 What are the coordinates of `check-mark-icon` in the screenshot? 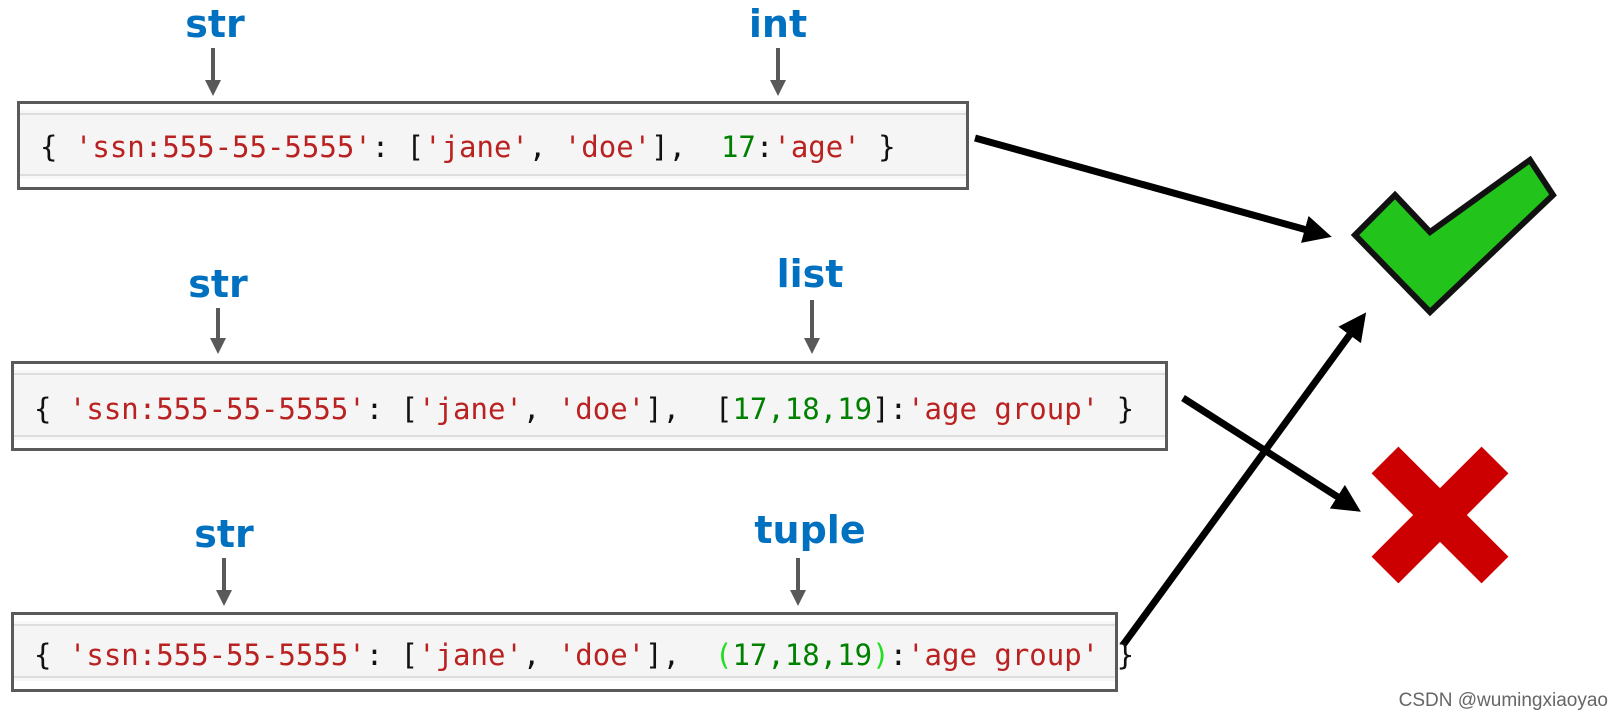 It's located at (1453, 236).